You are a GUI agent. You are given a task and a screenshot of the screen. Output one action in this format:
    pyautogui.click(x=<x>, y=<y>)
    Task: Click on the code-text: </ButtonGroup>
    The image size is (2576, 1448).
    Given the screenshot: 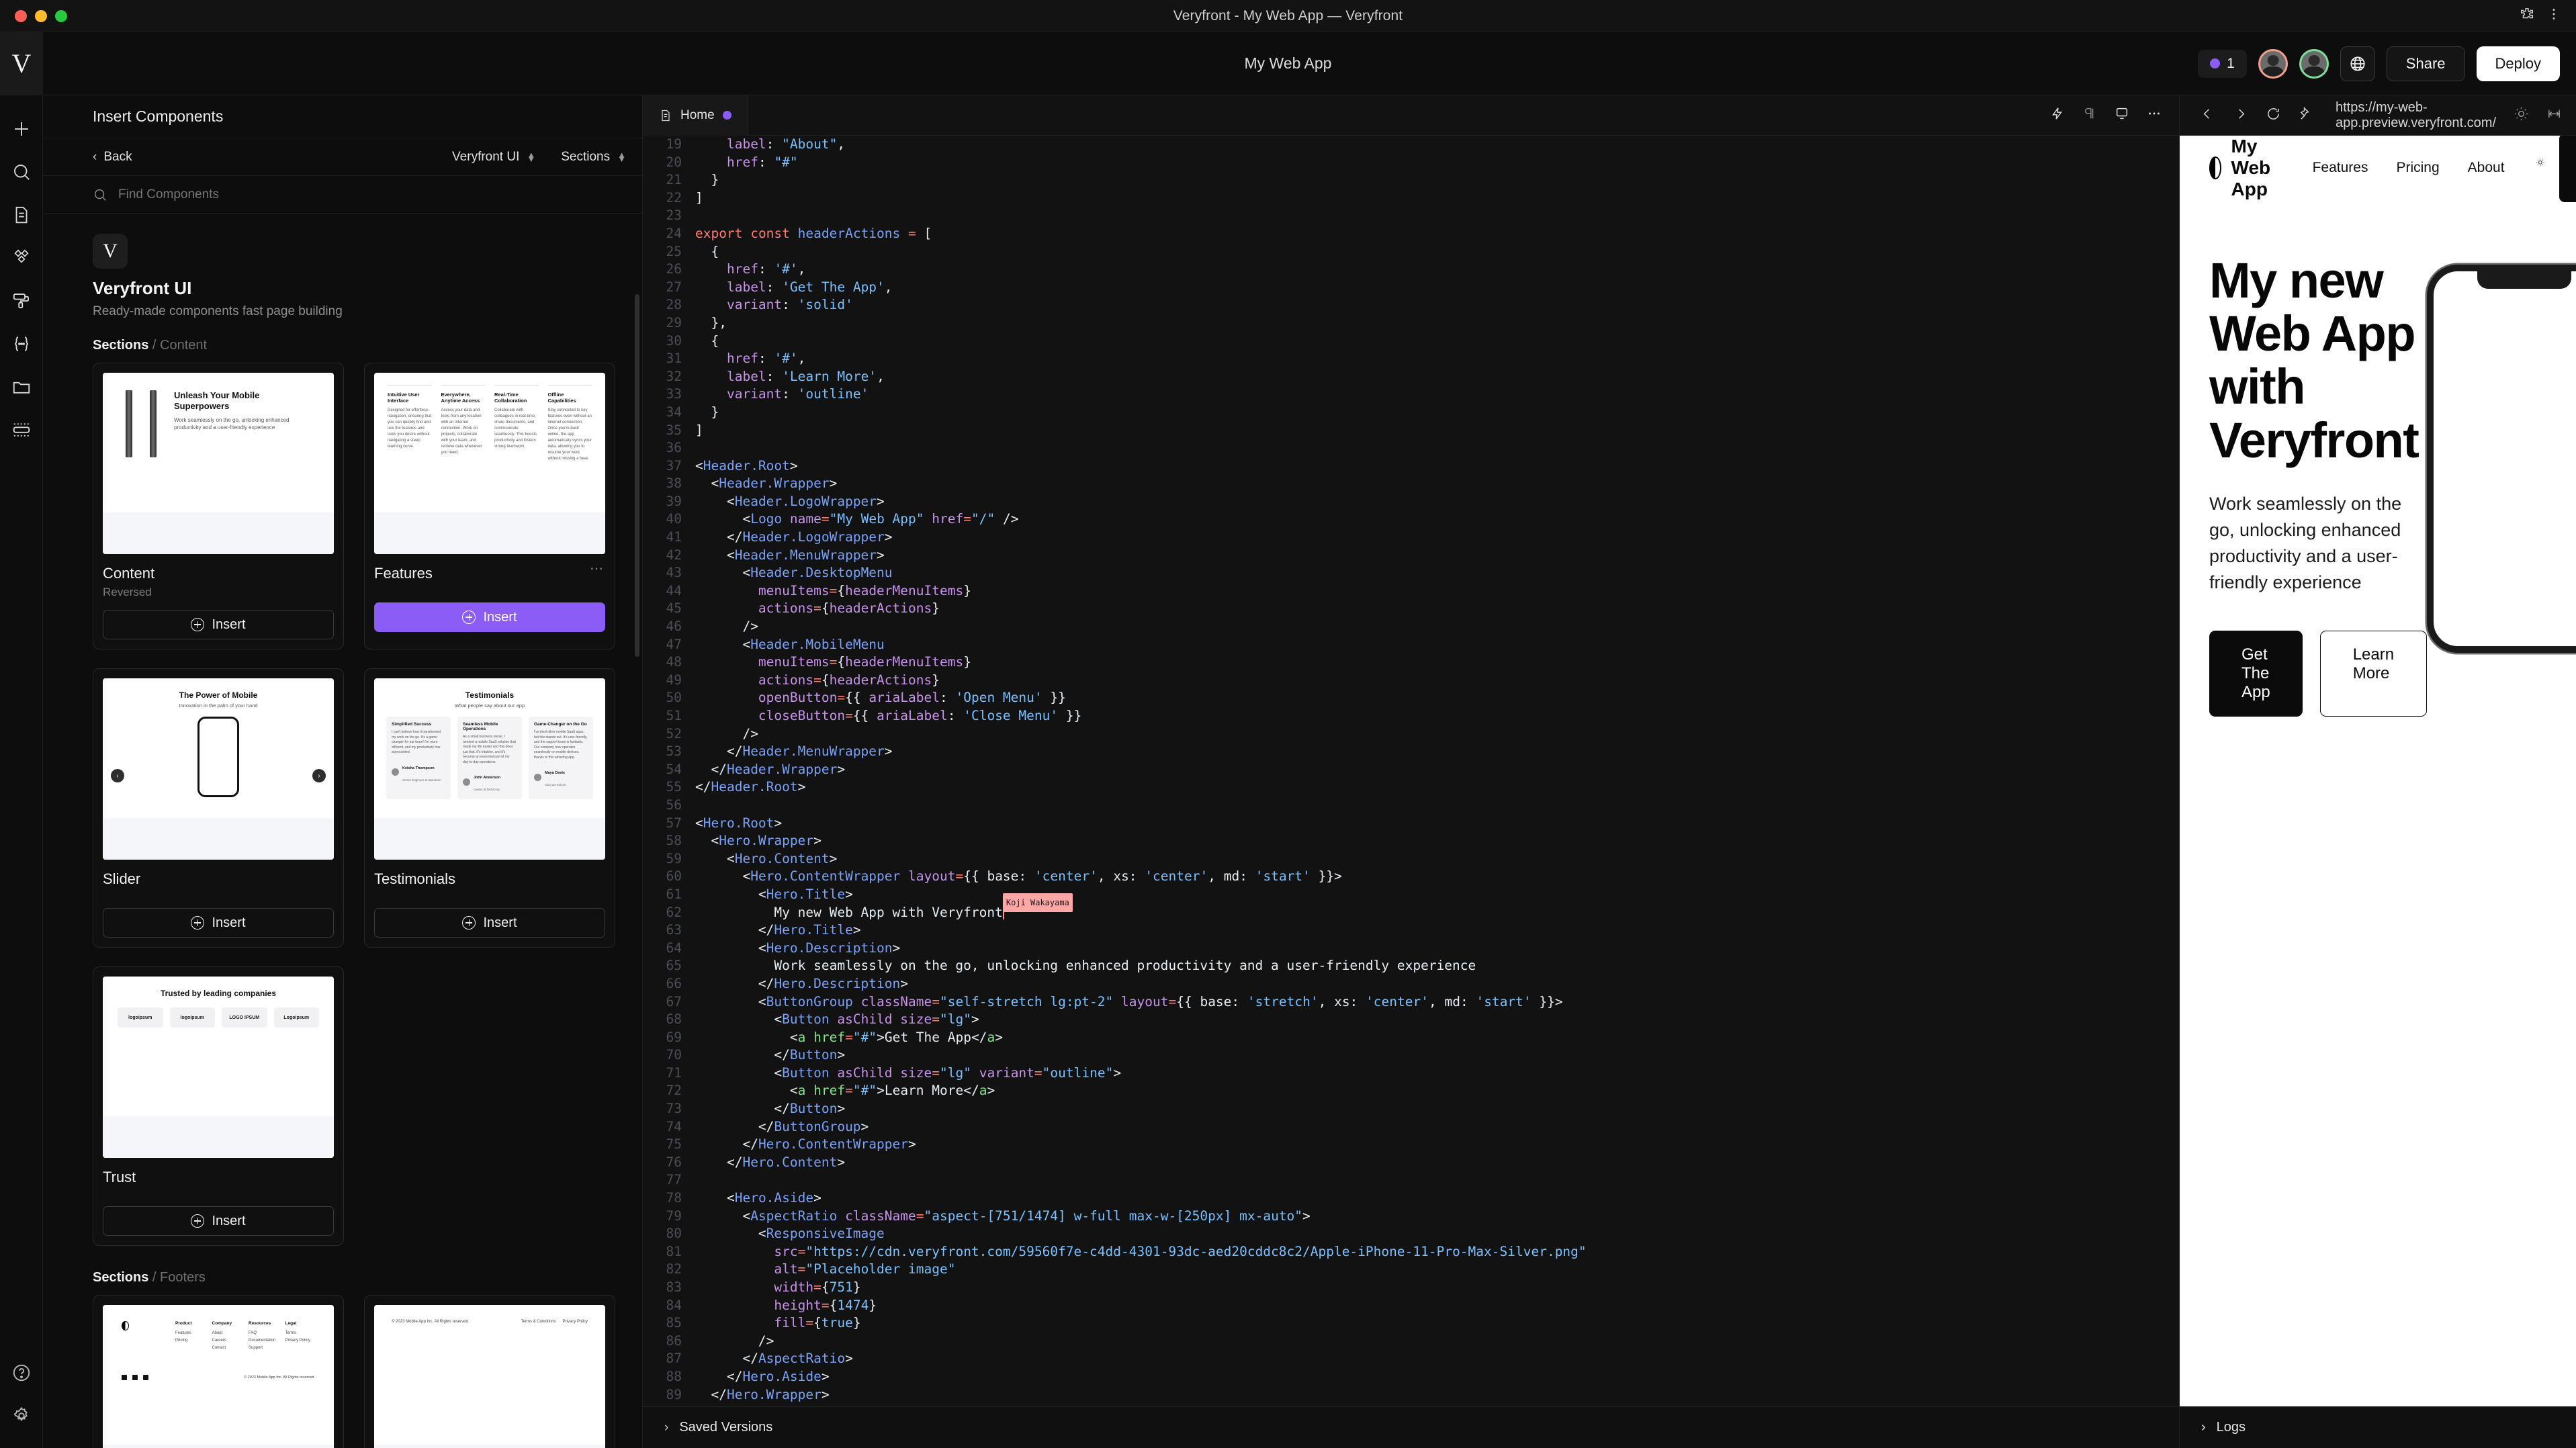 What is the action you would take?
    pyautogui.click(x=782, y=1127)
    